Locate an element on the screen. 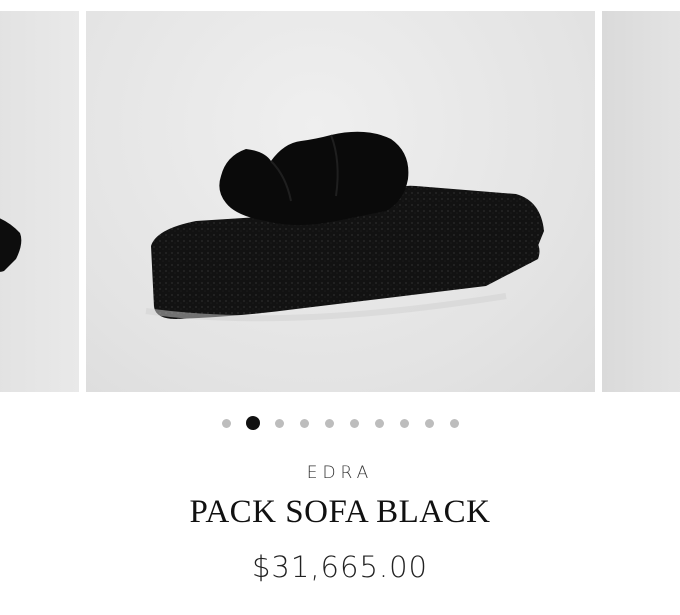 This screenshot has width=680, height=615. product-title: PACK SOFA BLACK is located at coordinates (340, 512).